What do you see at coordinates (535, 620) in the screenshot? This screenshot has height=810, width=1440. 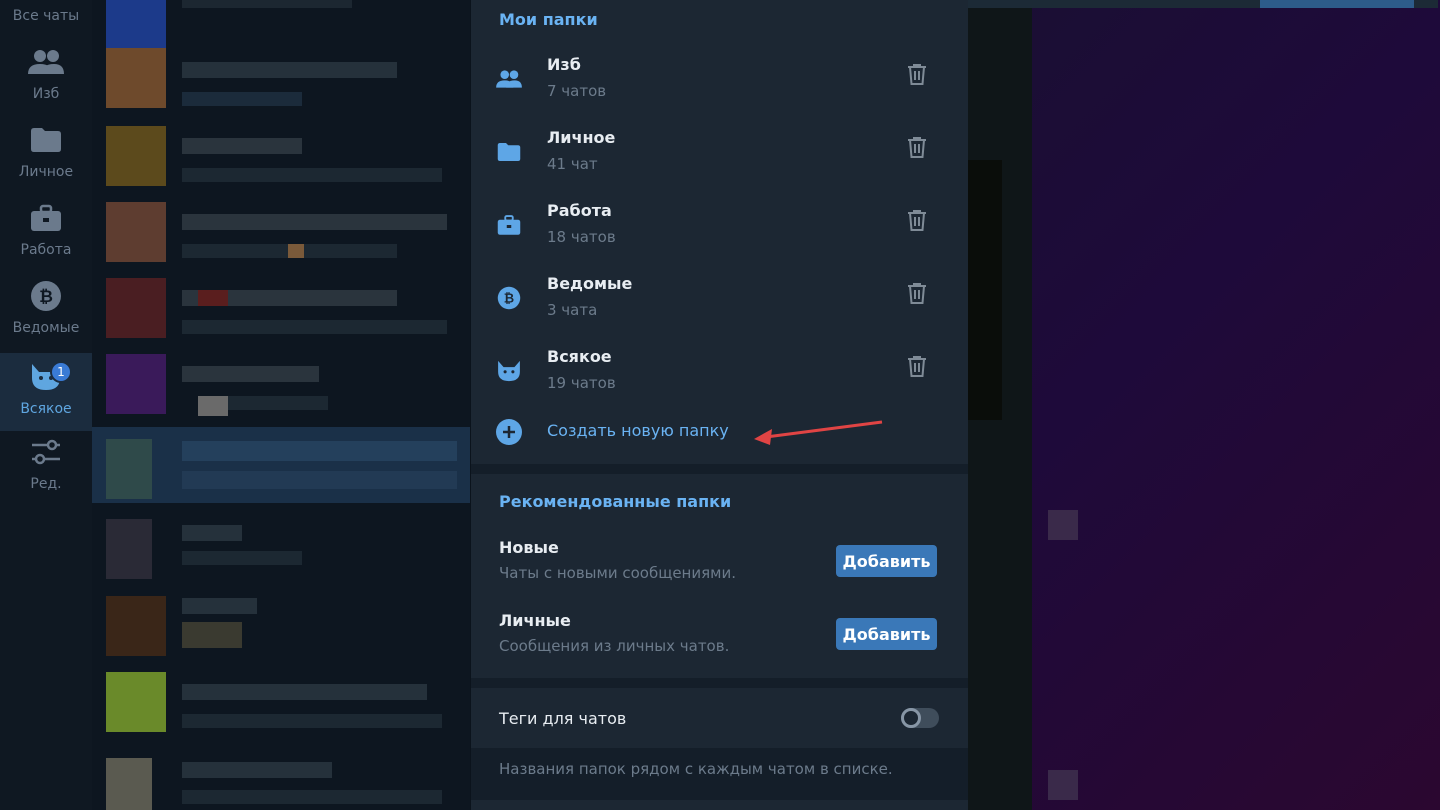 I see `recommended-name: Личные` at bounding box center [535, 620].